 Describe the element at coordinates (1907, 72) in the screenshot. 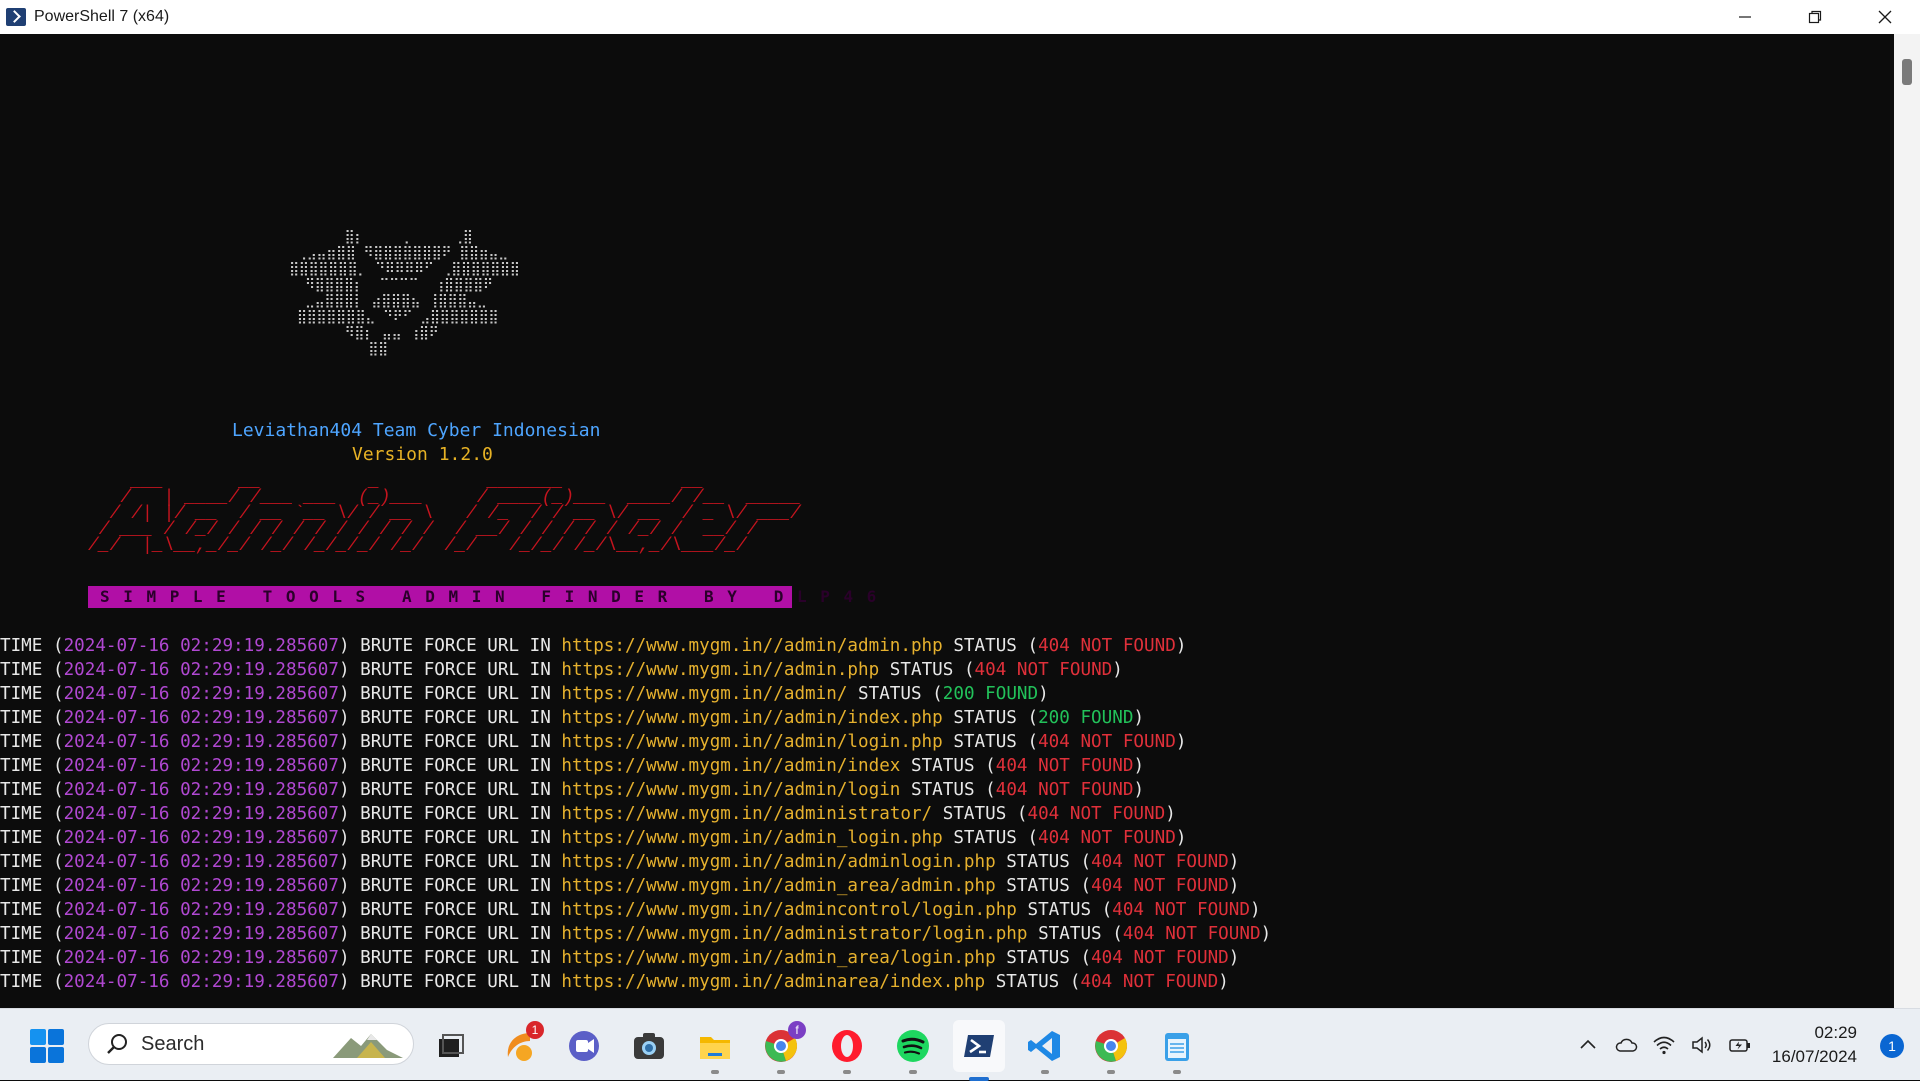

I see `scrollbar-thumb` at that location.